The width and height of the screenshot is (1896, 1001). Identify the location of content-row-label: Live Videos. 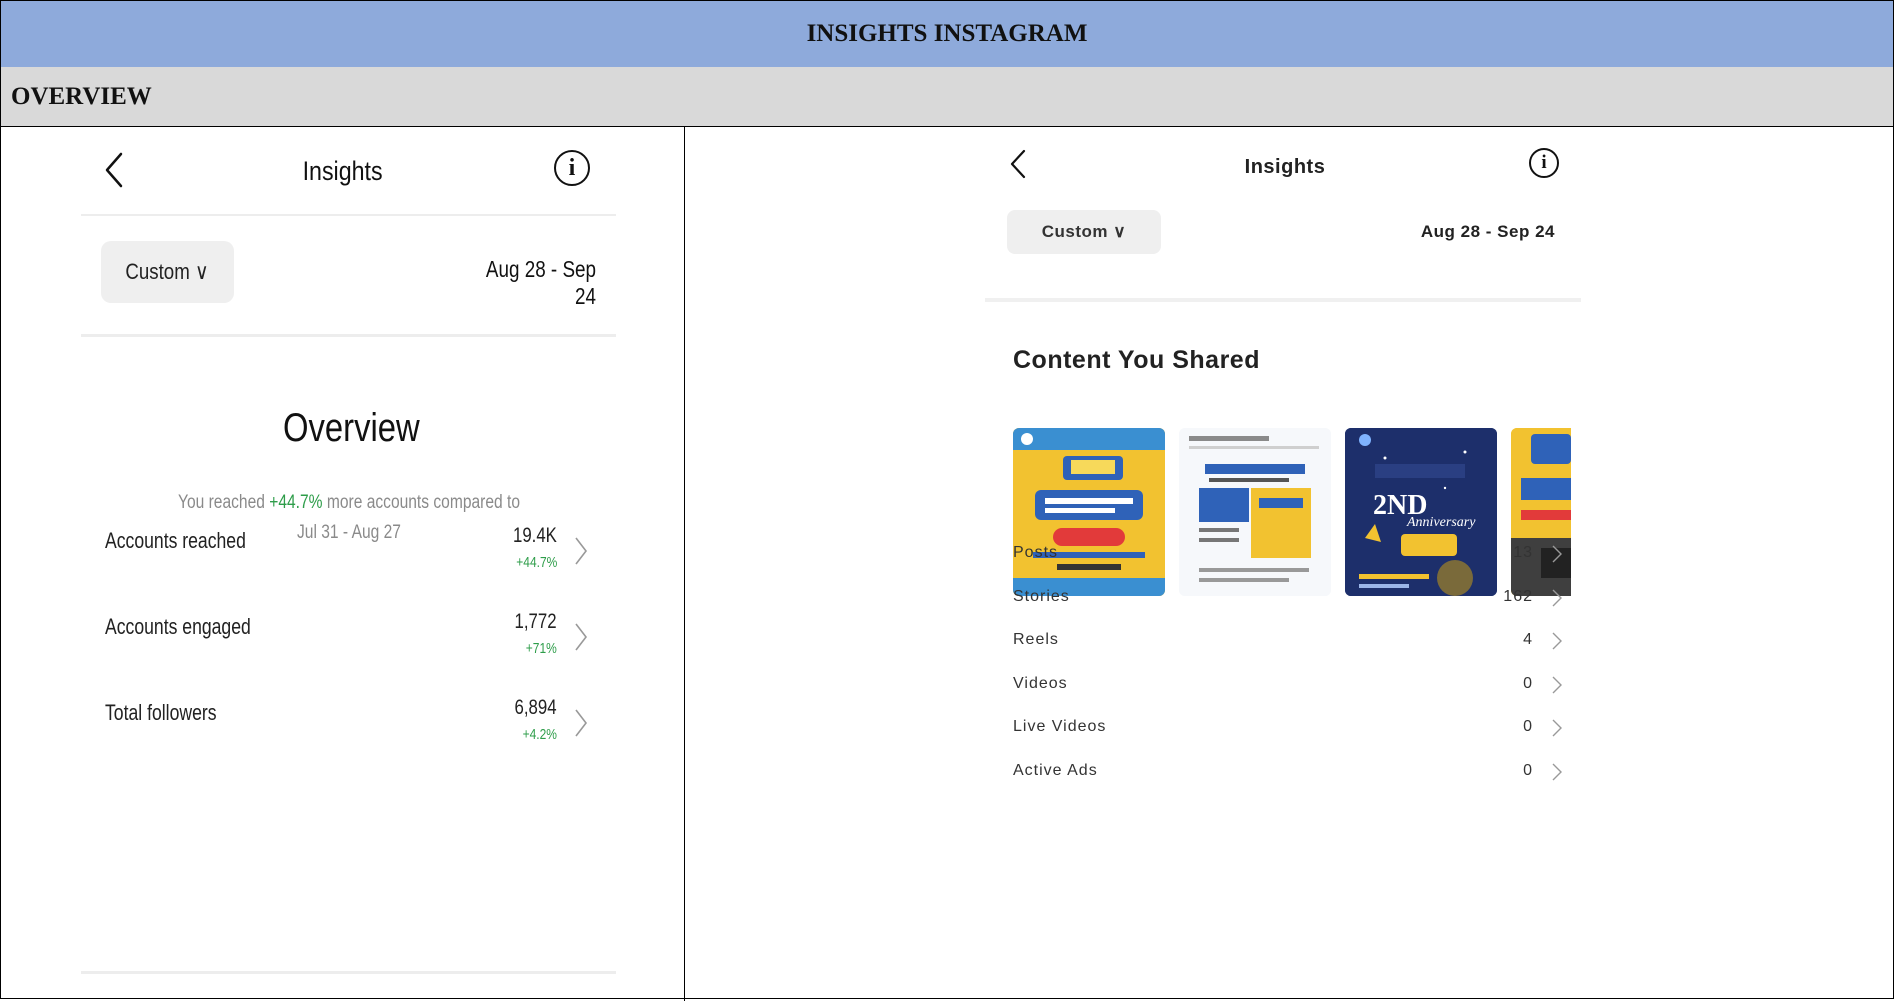
(1060, 726).